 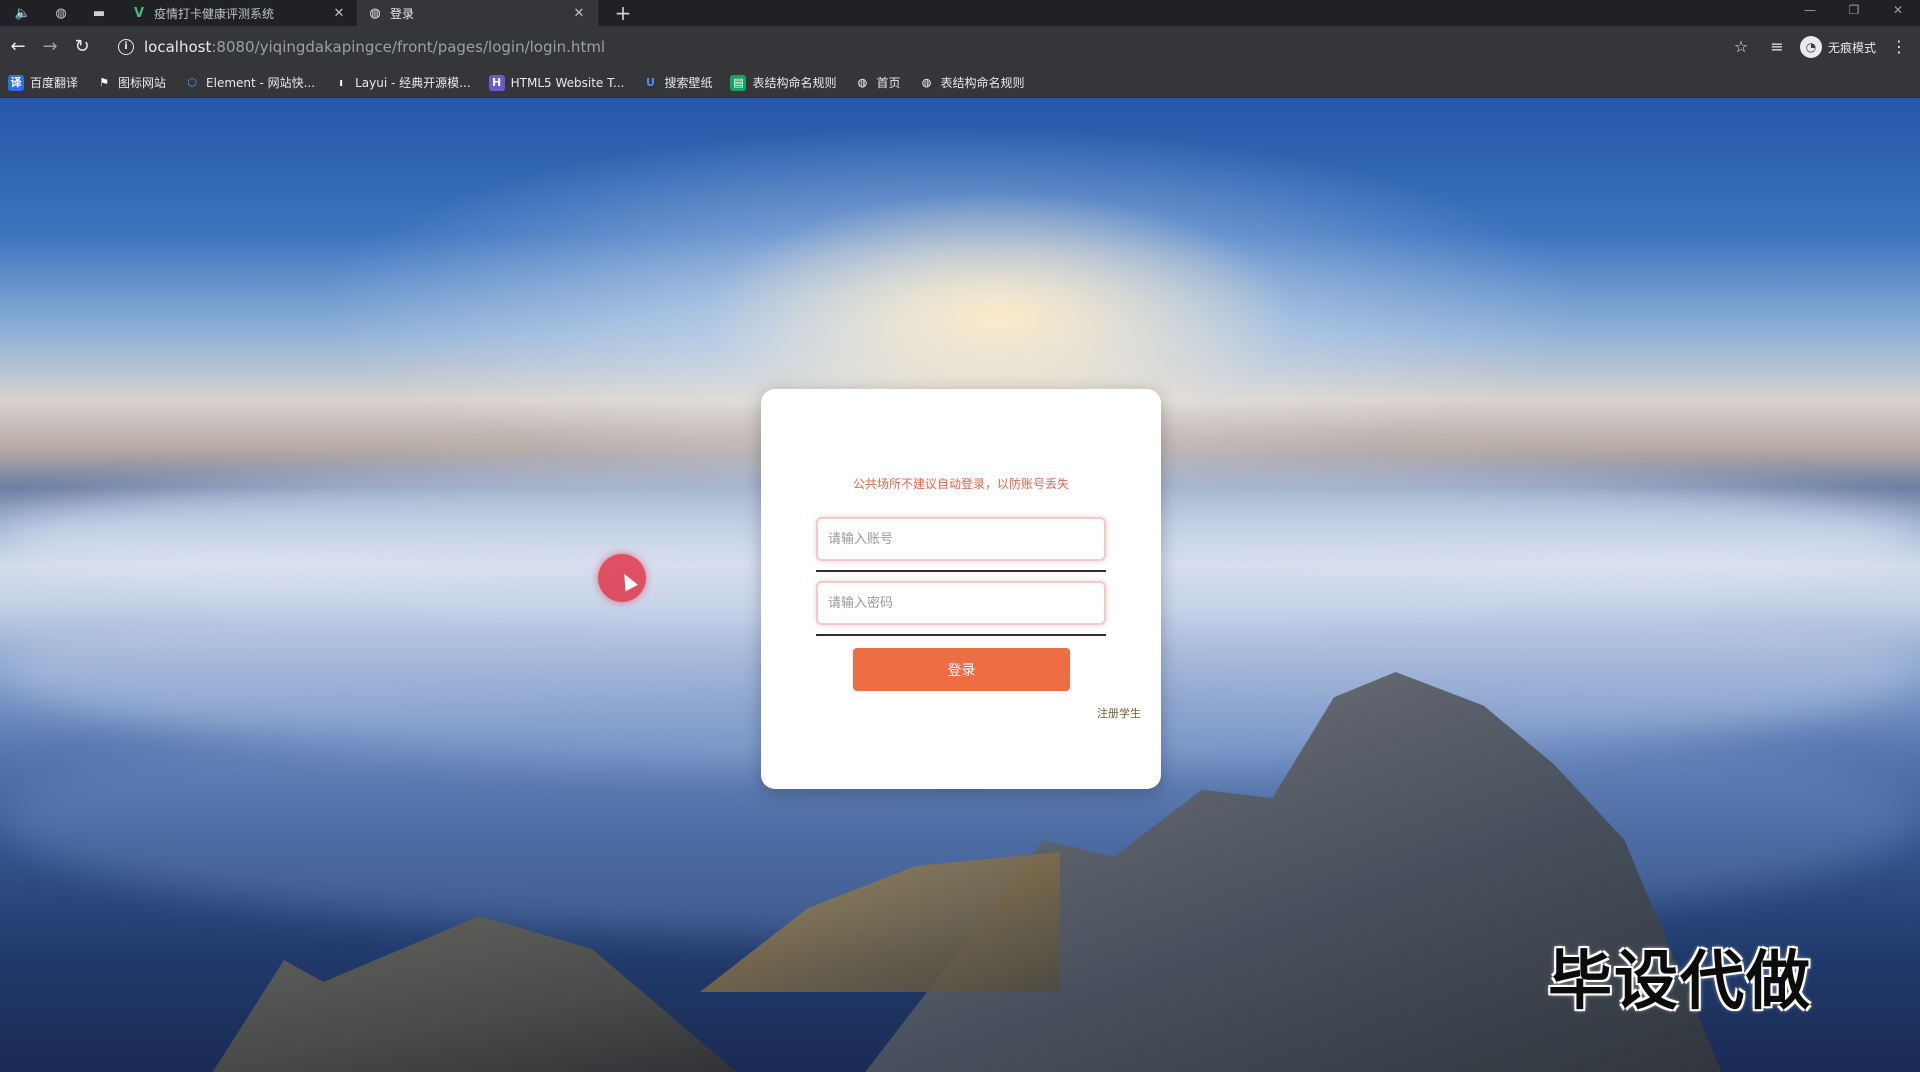 What do you see at coordinates (50, 47) in the screenshot?
I see `forward-icon: →` at bounding box center [50, 47].